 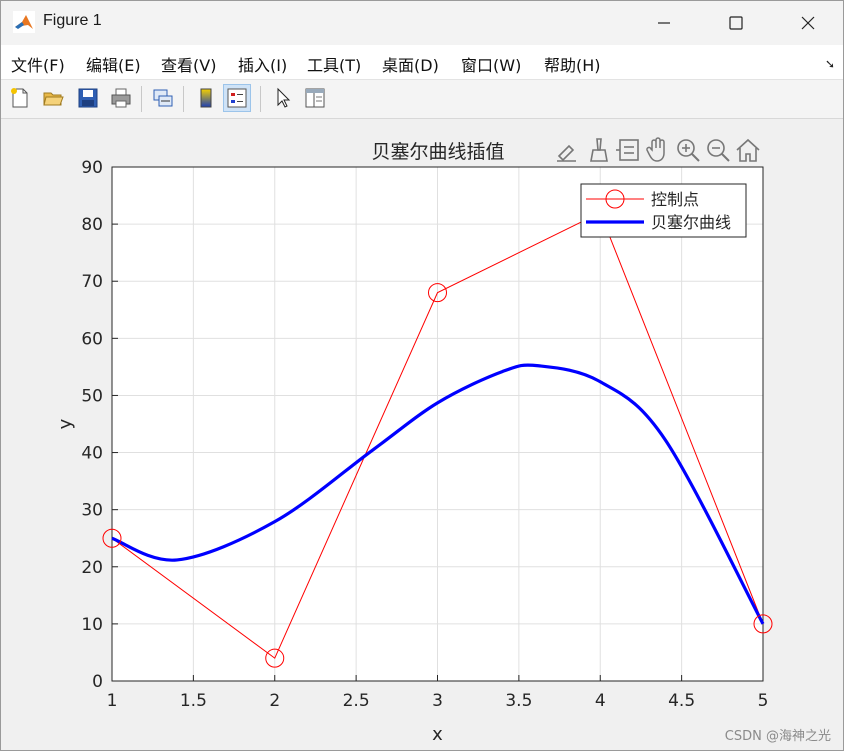 I want to click on maximize-button, so click(x=736, y=23).